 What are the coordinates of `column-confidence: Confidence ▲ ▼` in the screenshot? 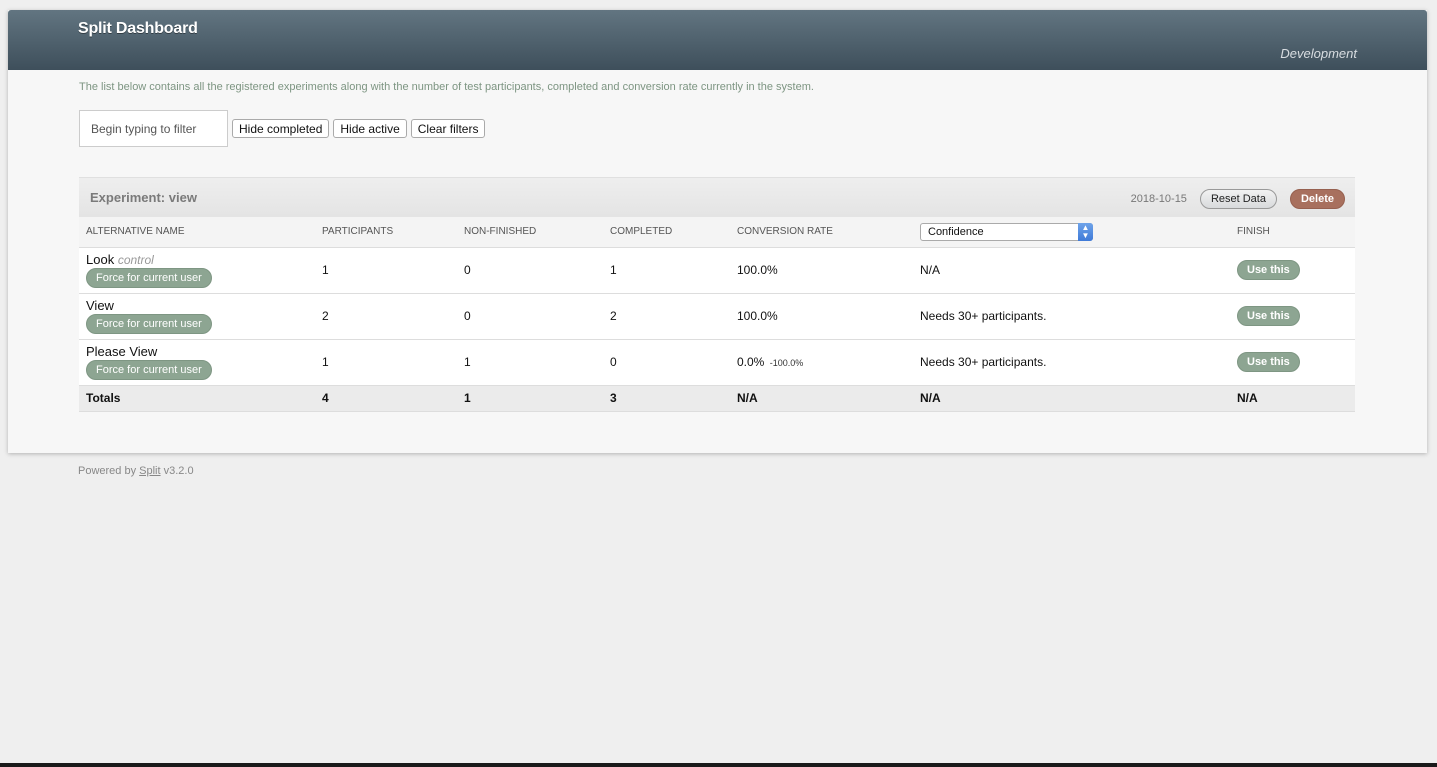 It's located at (1071, 232).